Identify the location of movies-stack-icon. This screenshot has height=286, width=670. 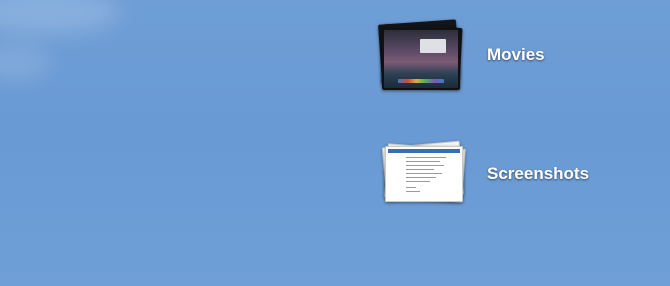
(421, 59).